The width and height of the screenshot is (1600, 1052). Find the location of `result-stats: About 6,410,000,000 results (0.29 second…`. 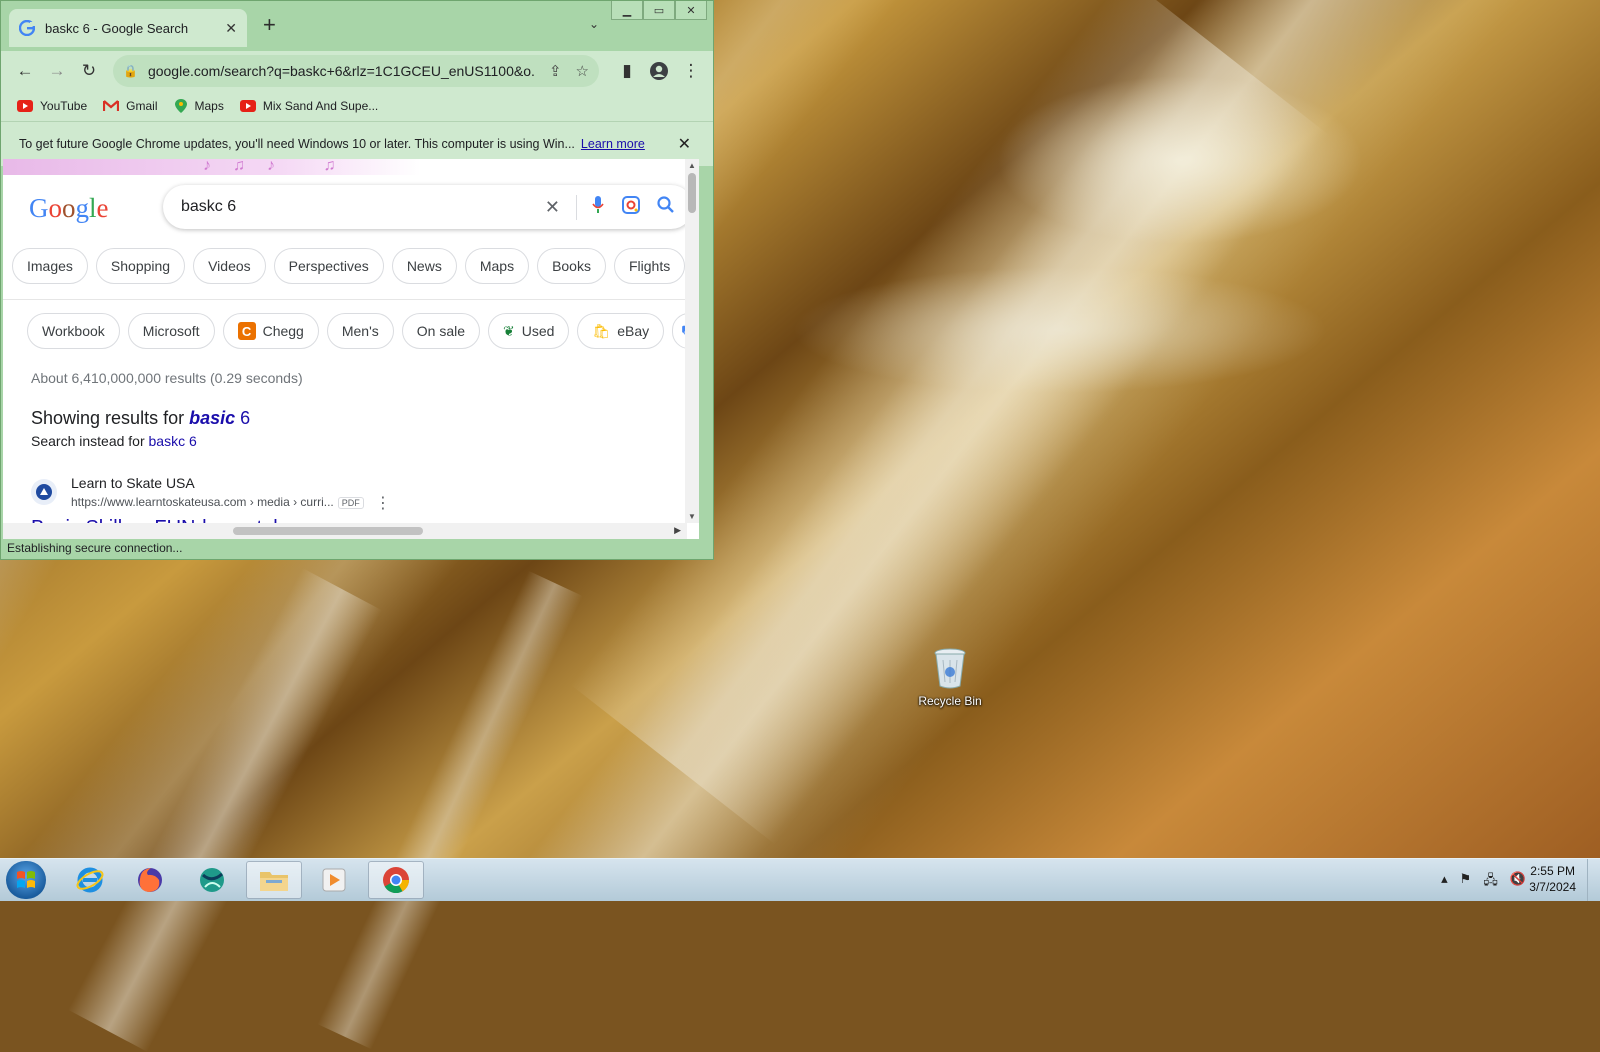

result-stats: About 6,410,000,000 results (0.29 second… is located at coordinates (167, 378).